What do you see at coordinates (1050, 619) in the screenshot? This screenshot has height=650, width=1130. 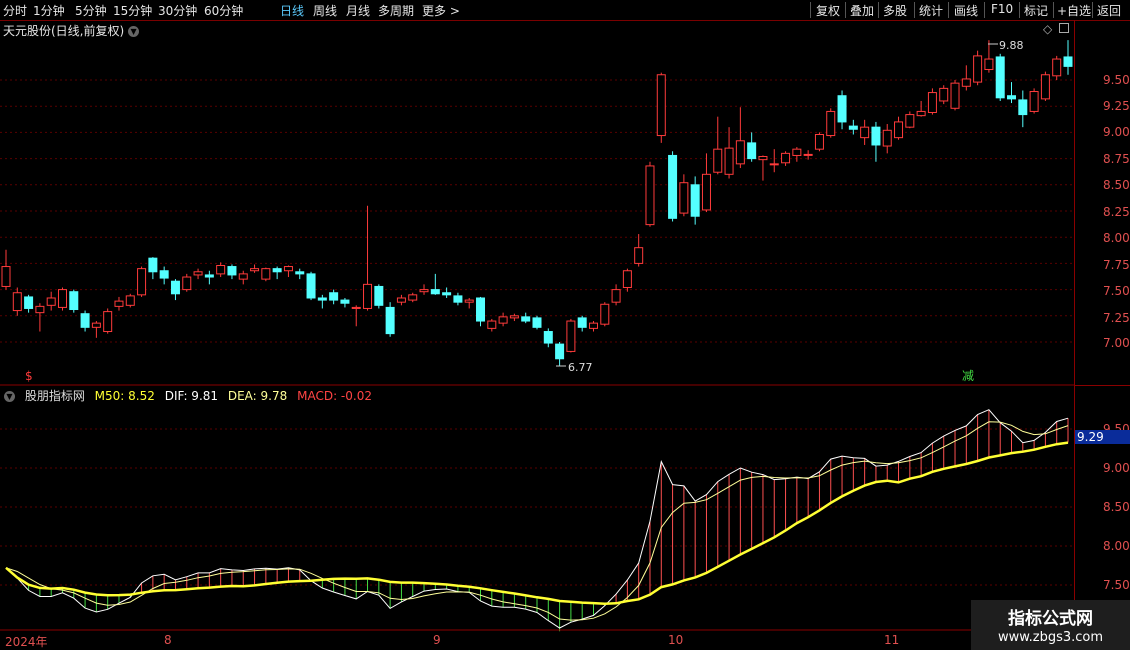 I see `watermark-title: 指标公式网` at bounding box center [1050, 619].